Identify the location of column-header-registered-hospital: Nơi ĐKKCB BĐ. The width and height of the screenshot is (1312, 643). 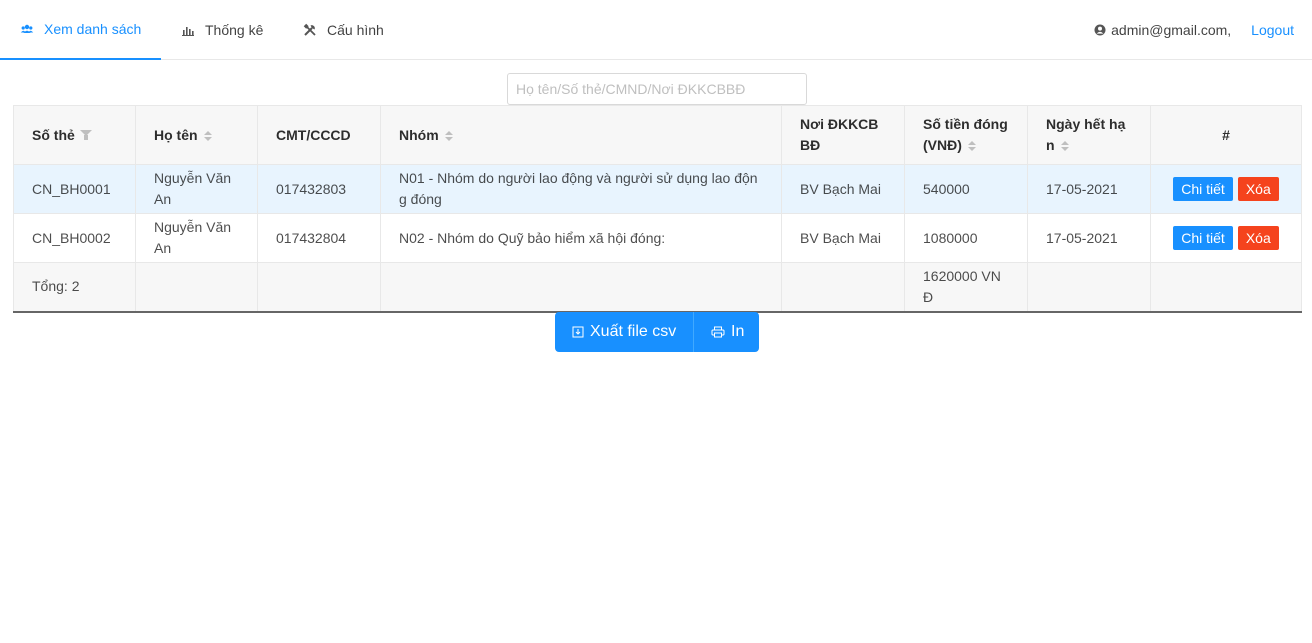
(843, 135).